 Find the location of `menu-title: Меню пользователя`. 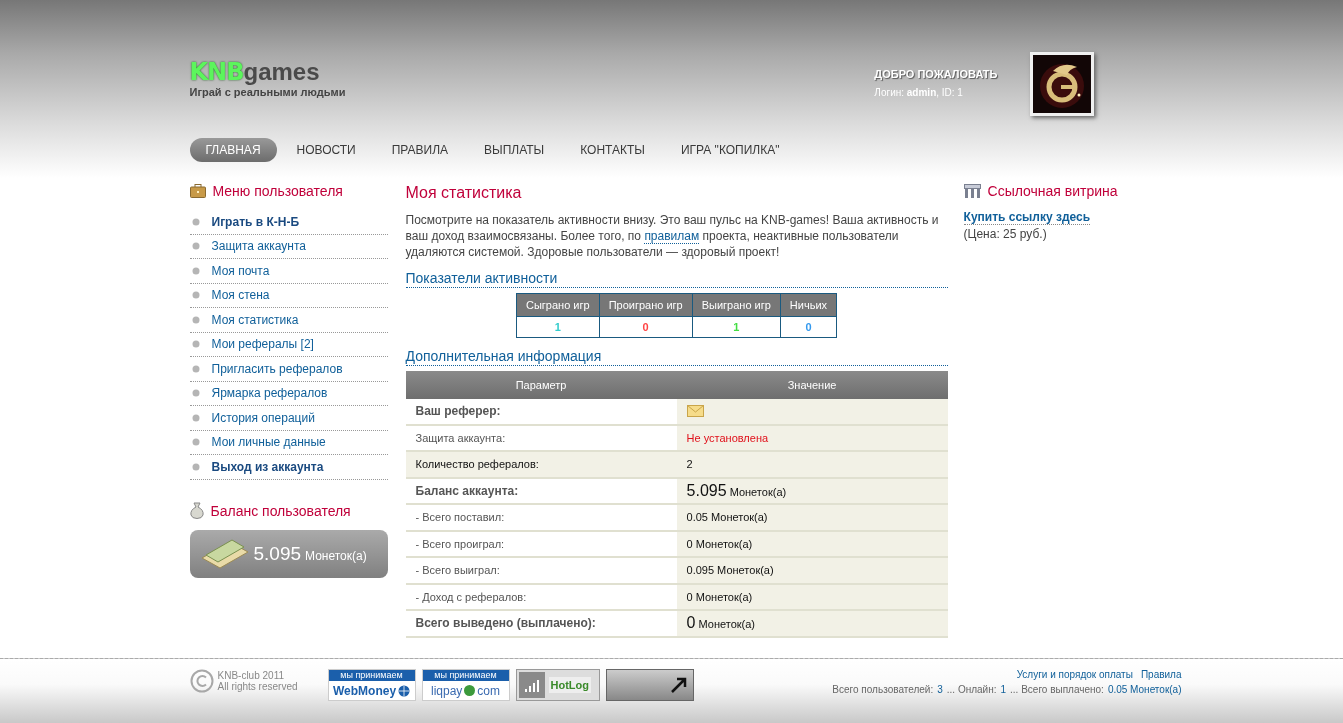

menu-title: Меню пользователя is located at coordinates (277, 191).